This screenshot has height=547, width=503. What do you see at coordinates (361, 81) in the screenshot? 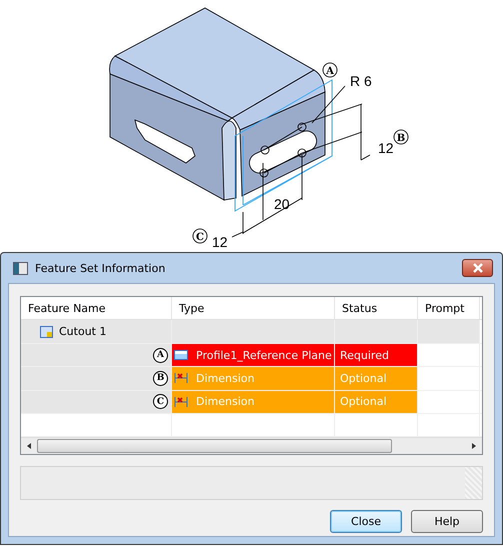
I see `dimension-value: R 6` at bounding box center [361, 81].